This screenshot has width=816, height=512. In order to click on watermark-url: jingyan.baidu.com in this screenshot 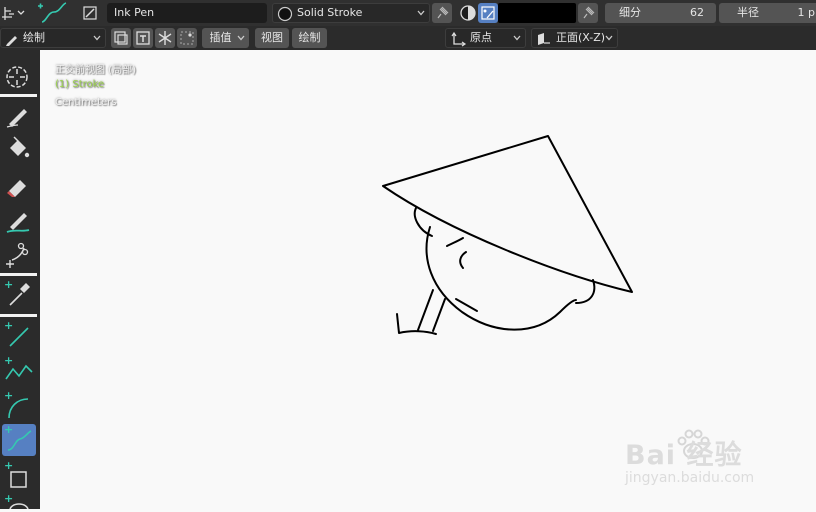, I will do `click(690, 478)`.